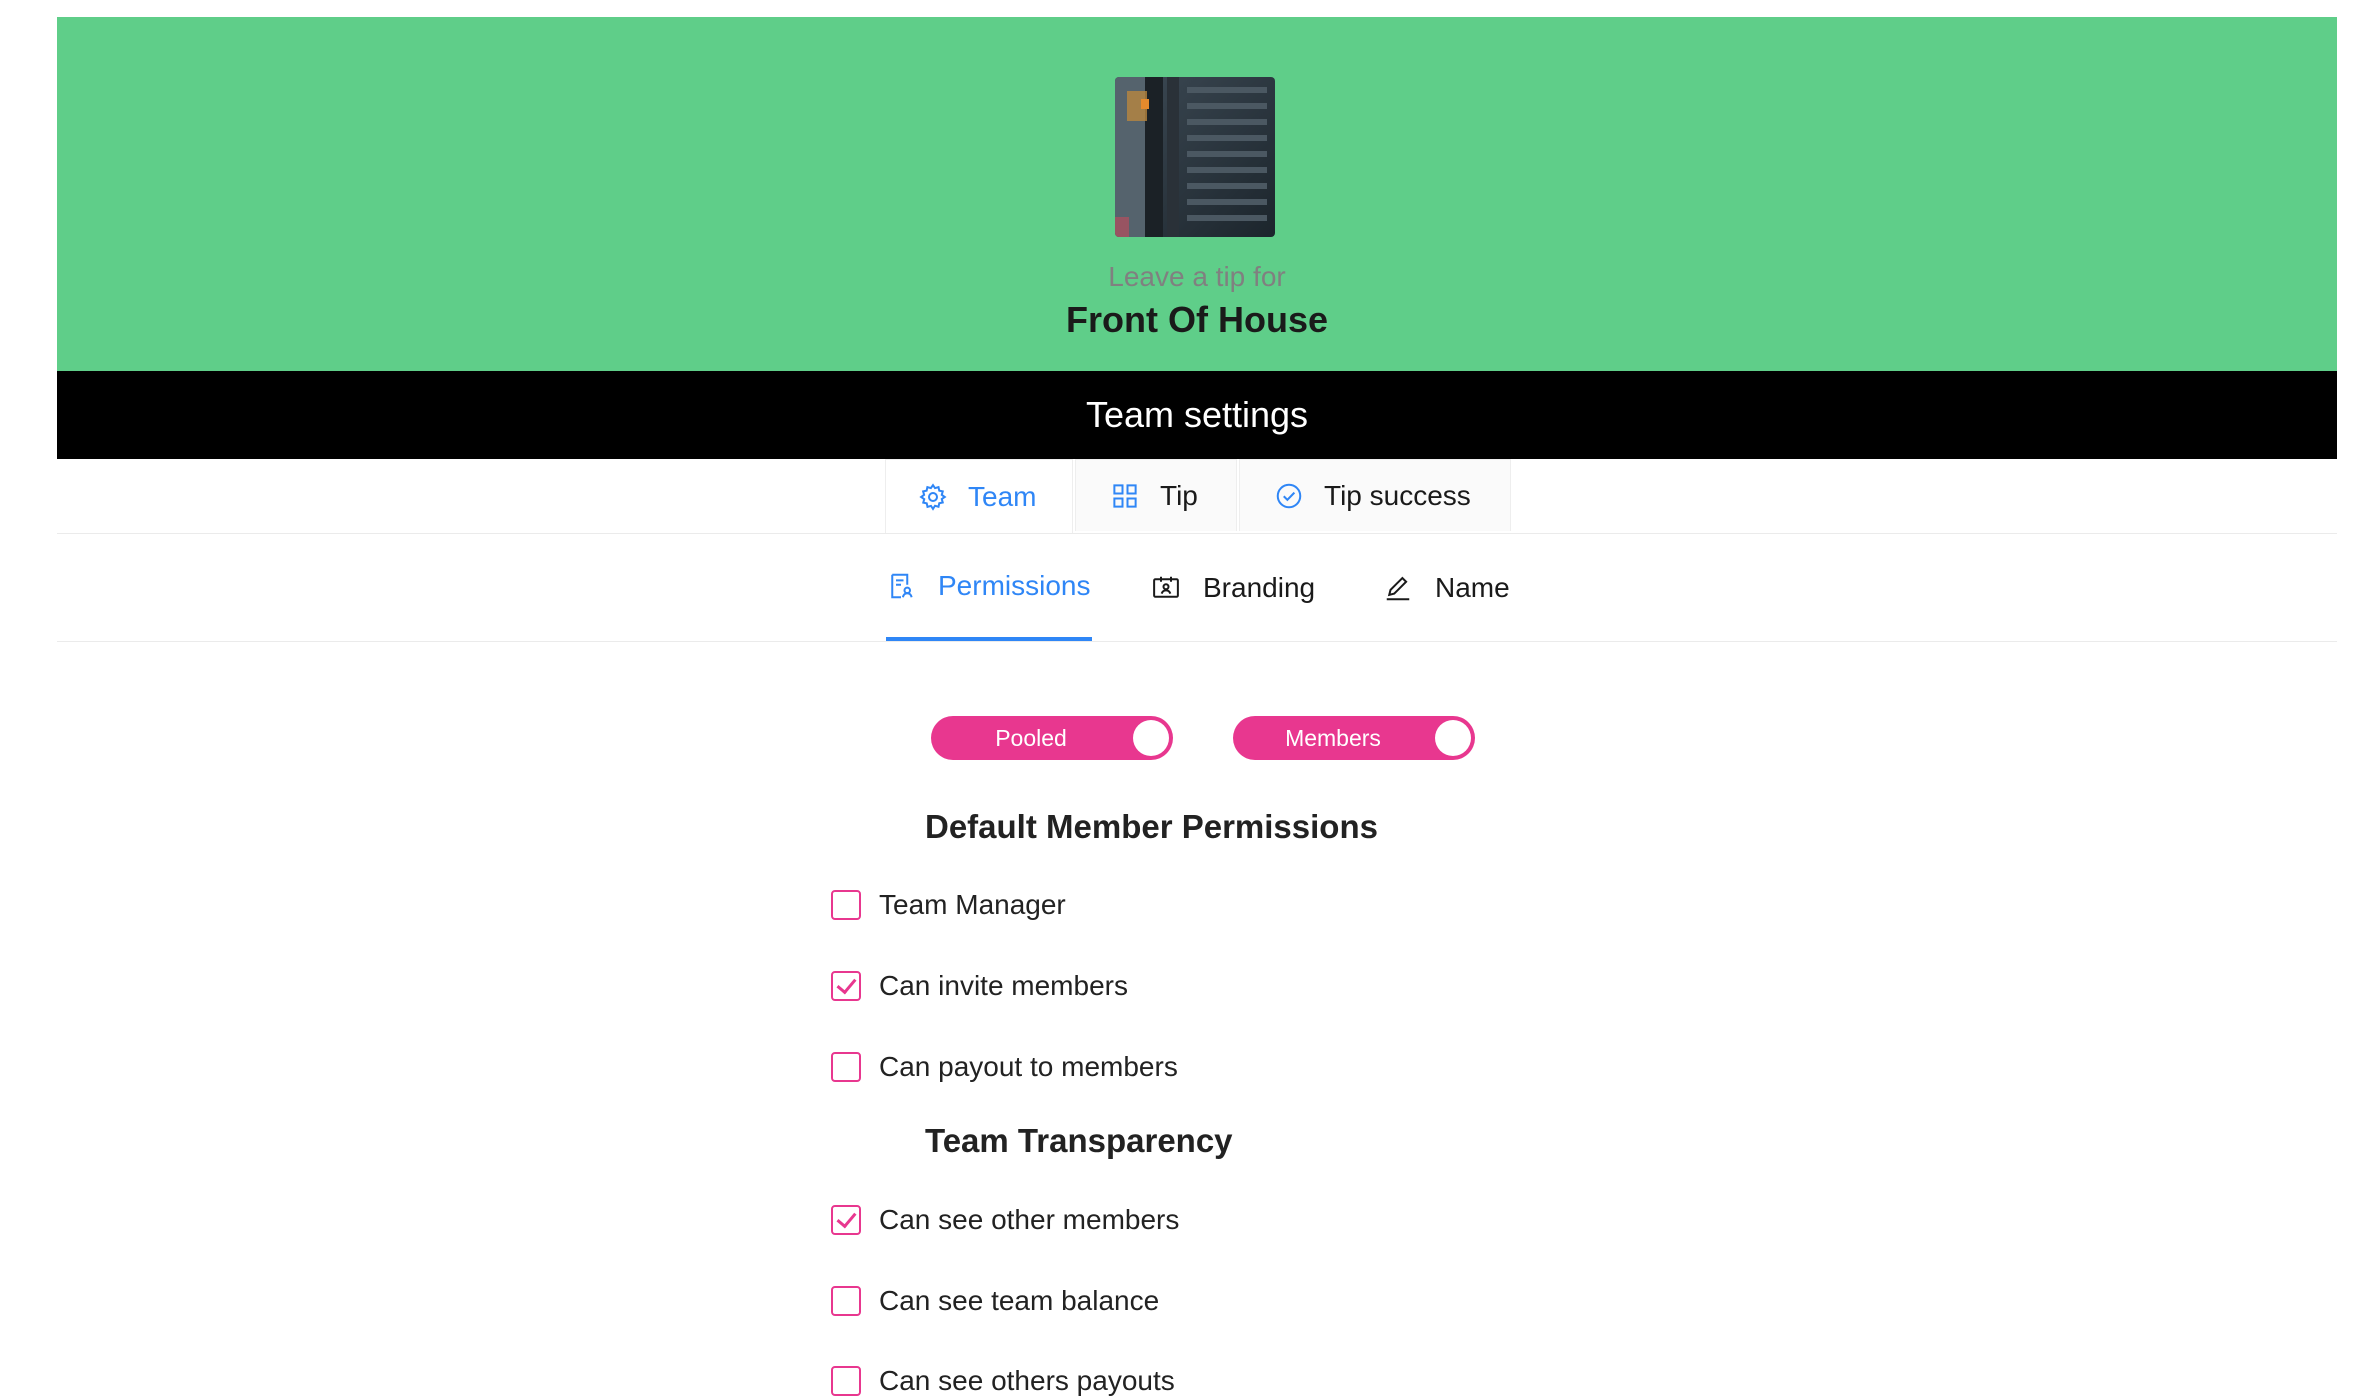  What do you see at coordinates (1002, 496) in the screenshot?
I see `tab-team-label: Team` at bounding box center [1002, 496].